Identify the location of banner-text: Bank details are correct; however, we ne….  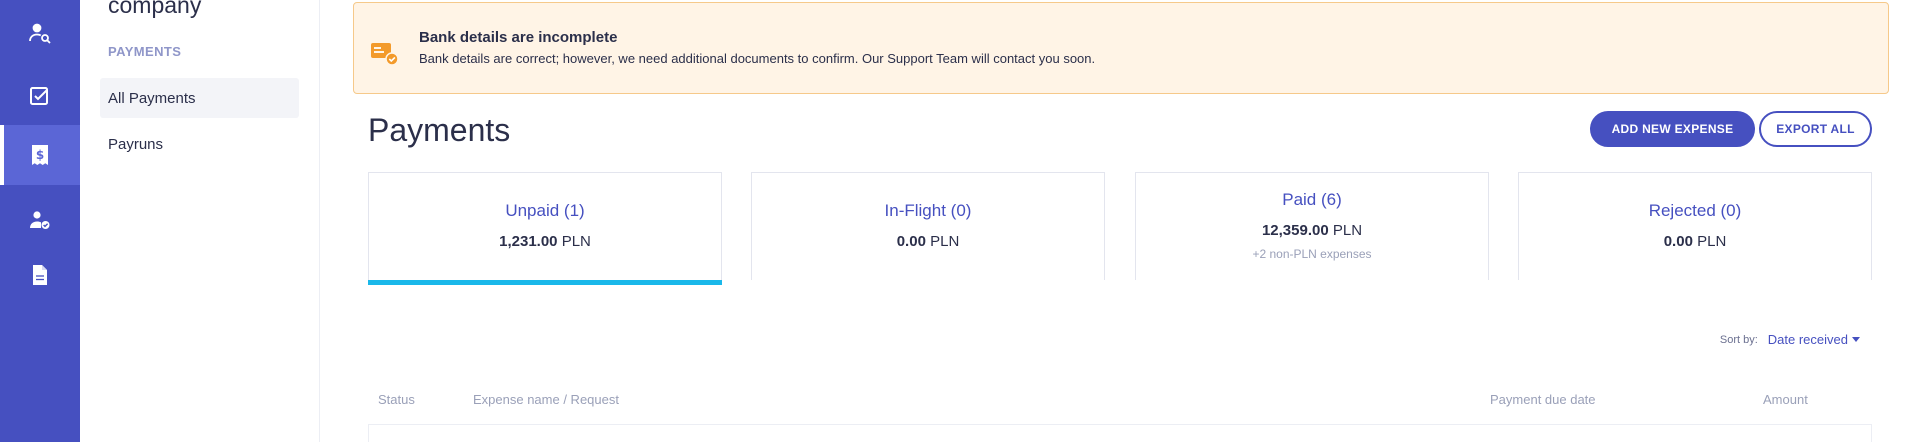
(757, 58).